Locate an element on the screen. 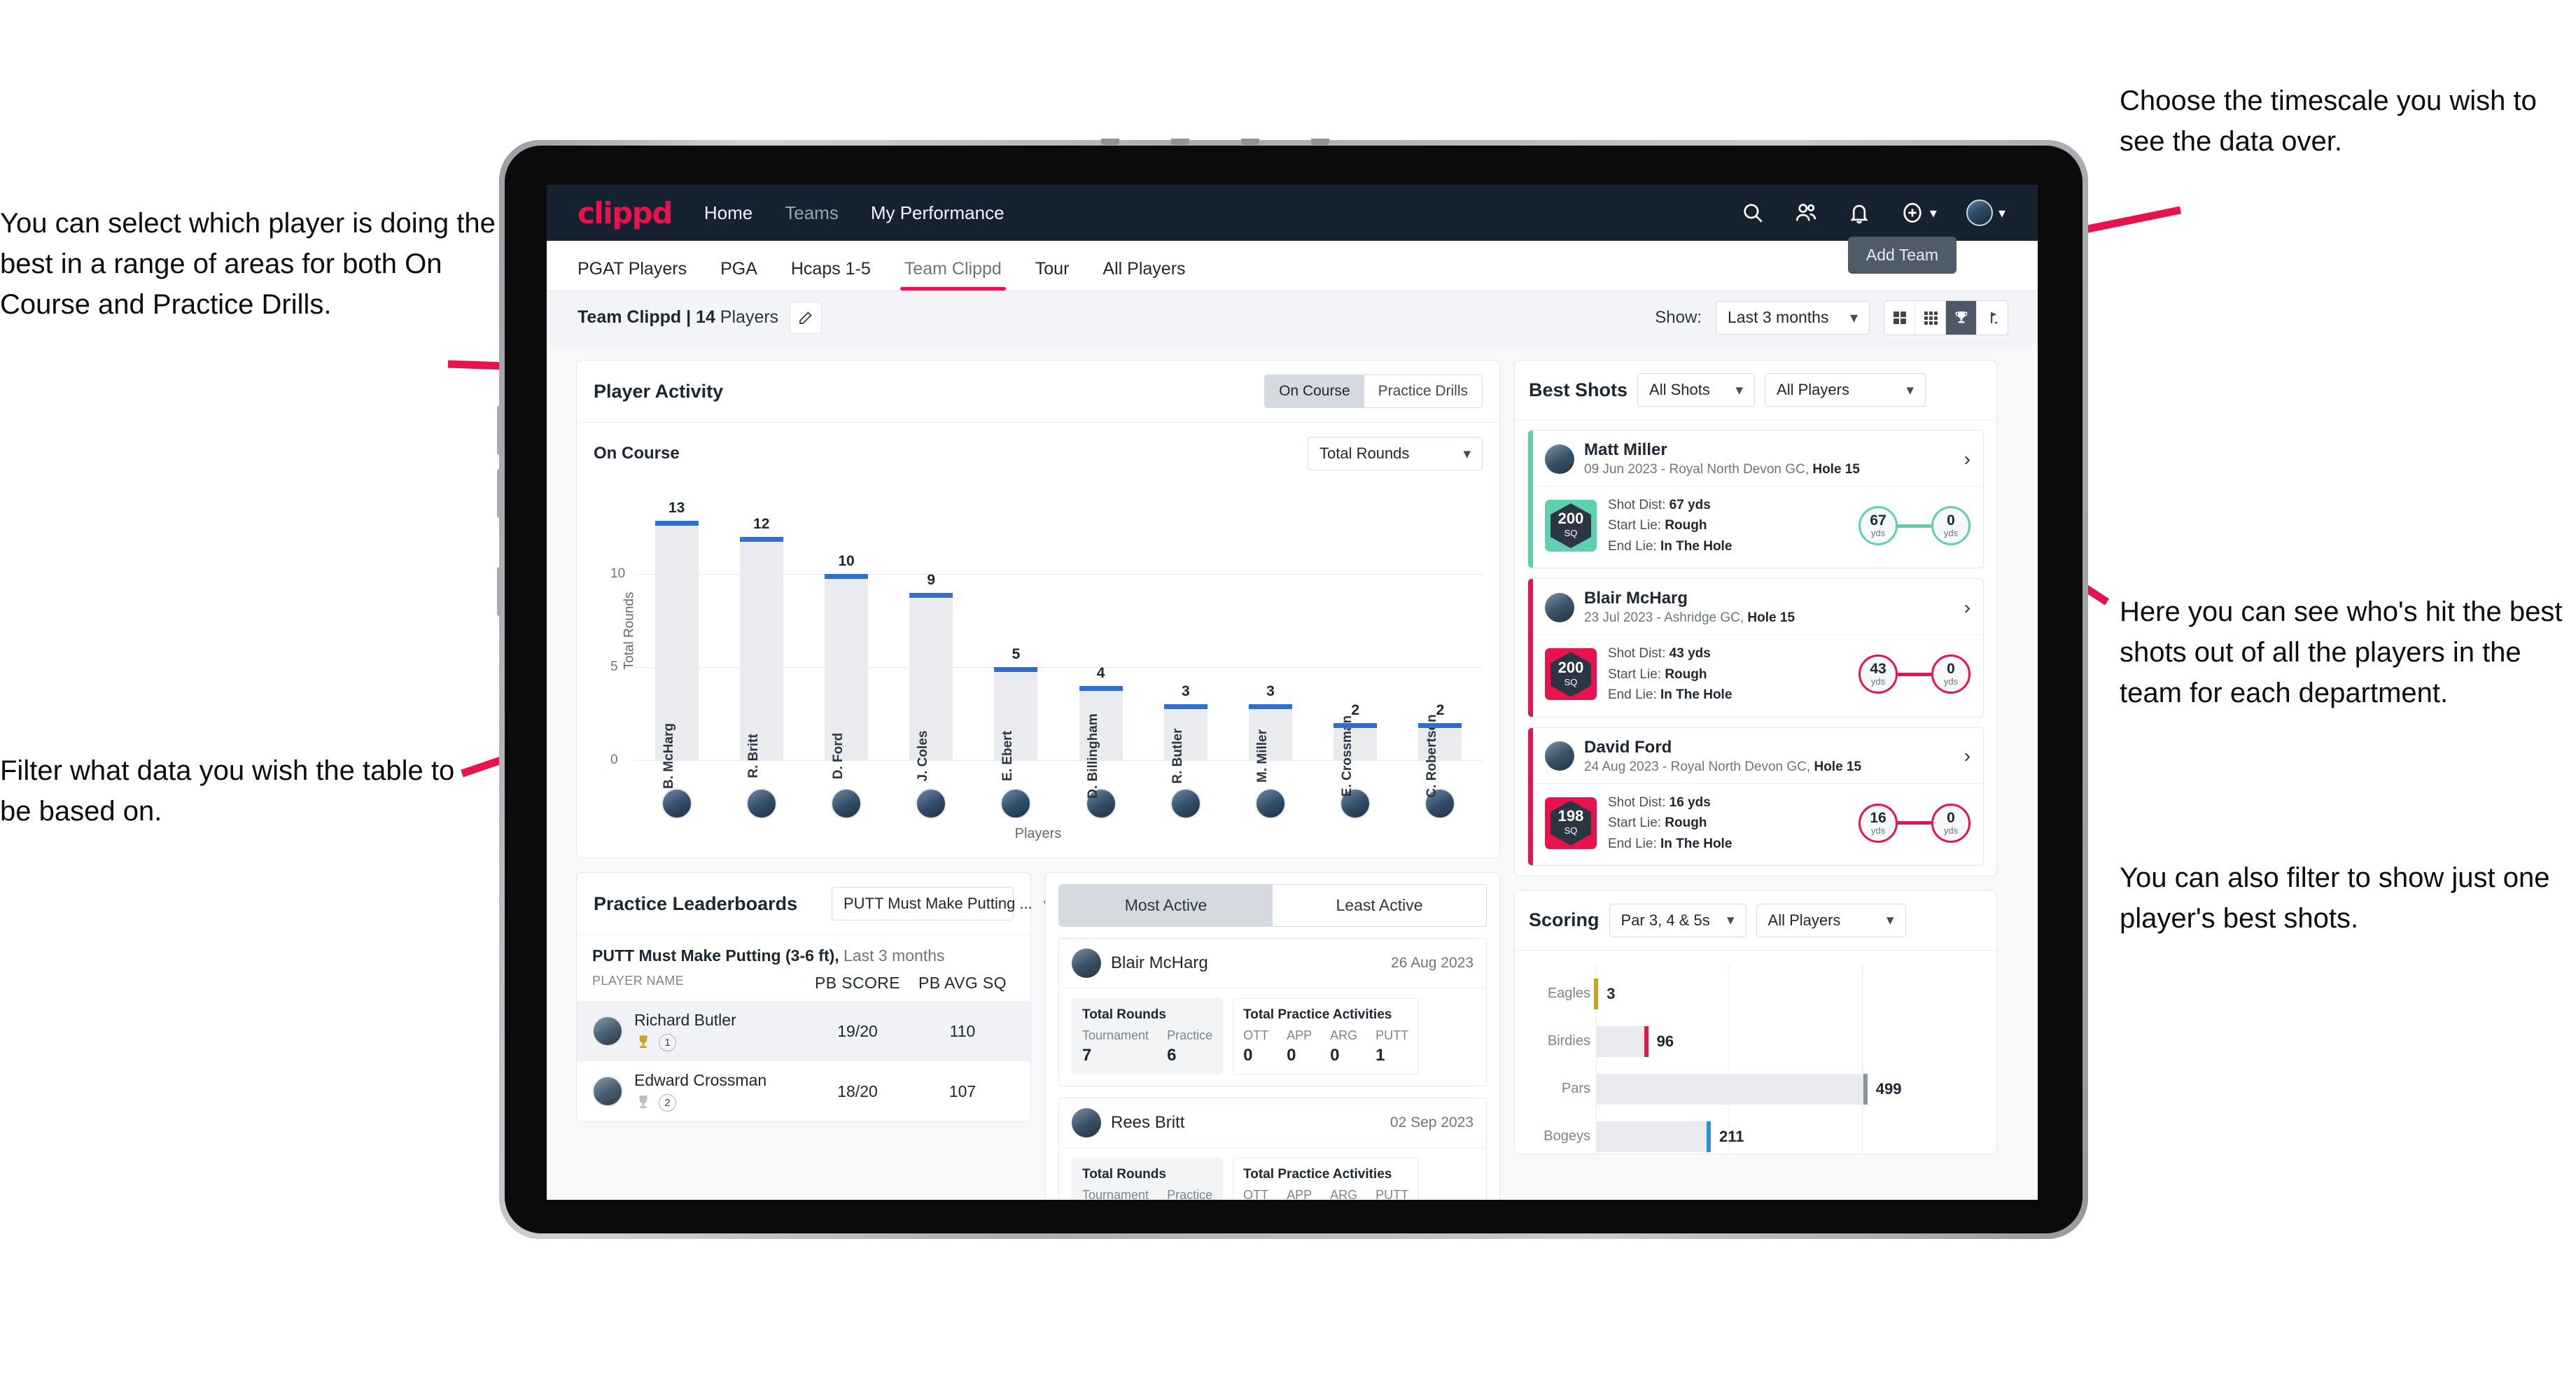 The image size is (2576, 1386). golf-flag-icon is located at coordinates (1992, 318).